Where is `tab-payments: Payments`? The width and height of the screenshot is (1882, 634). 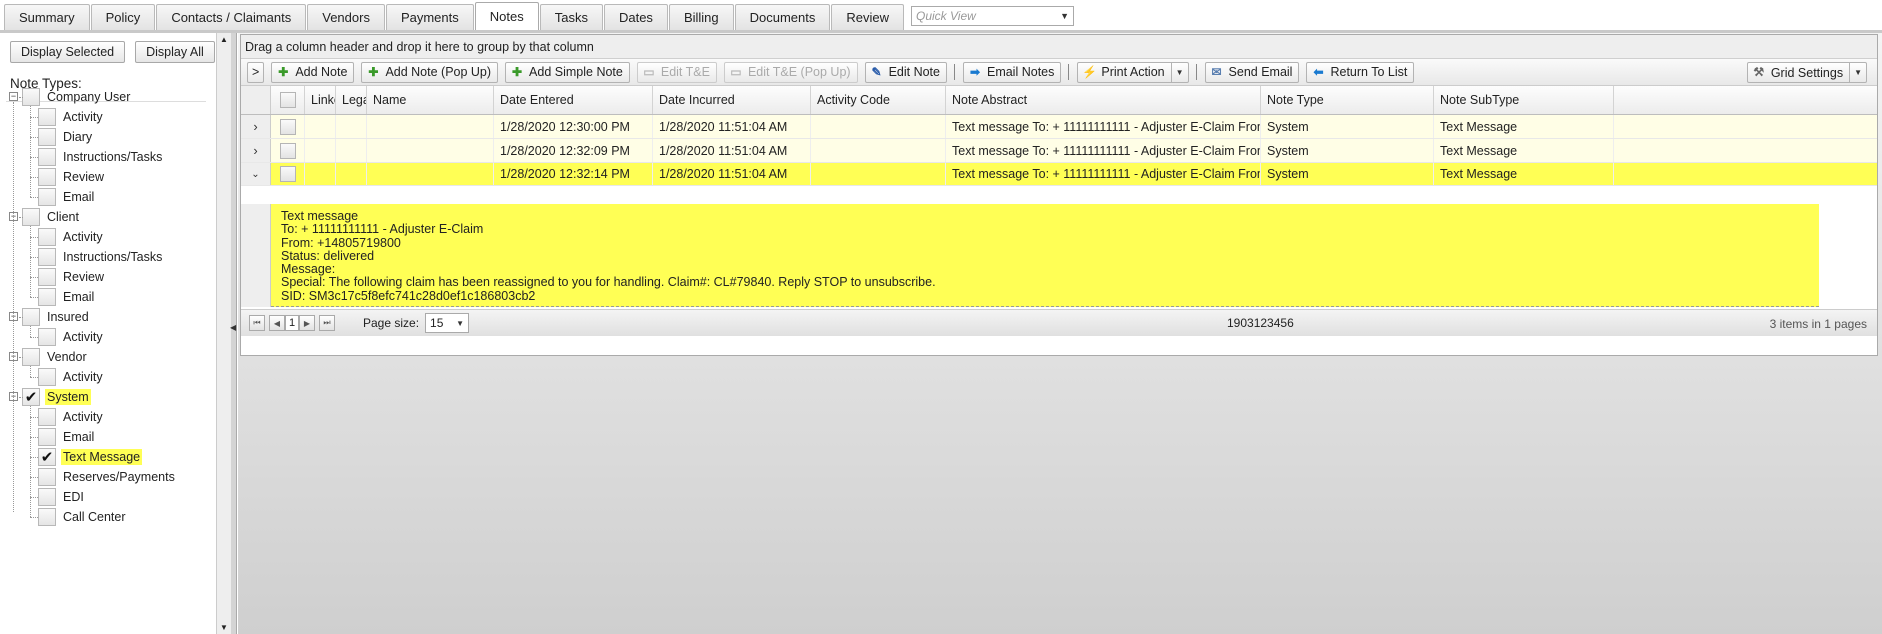
tab-payments: Payments is located at coordinates (429, 17).